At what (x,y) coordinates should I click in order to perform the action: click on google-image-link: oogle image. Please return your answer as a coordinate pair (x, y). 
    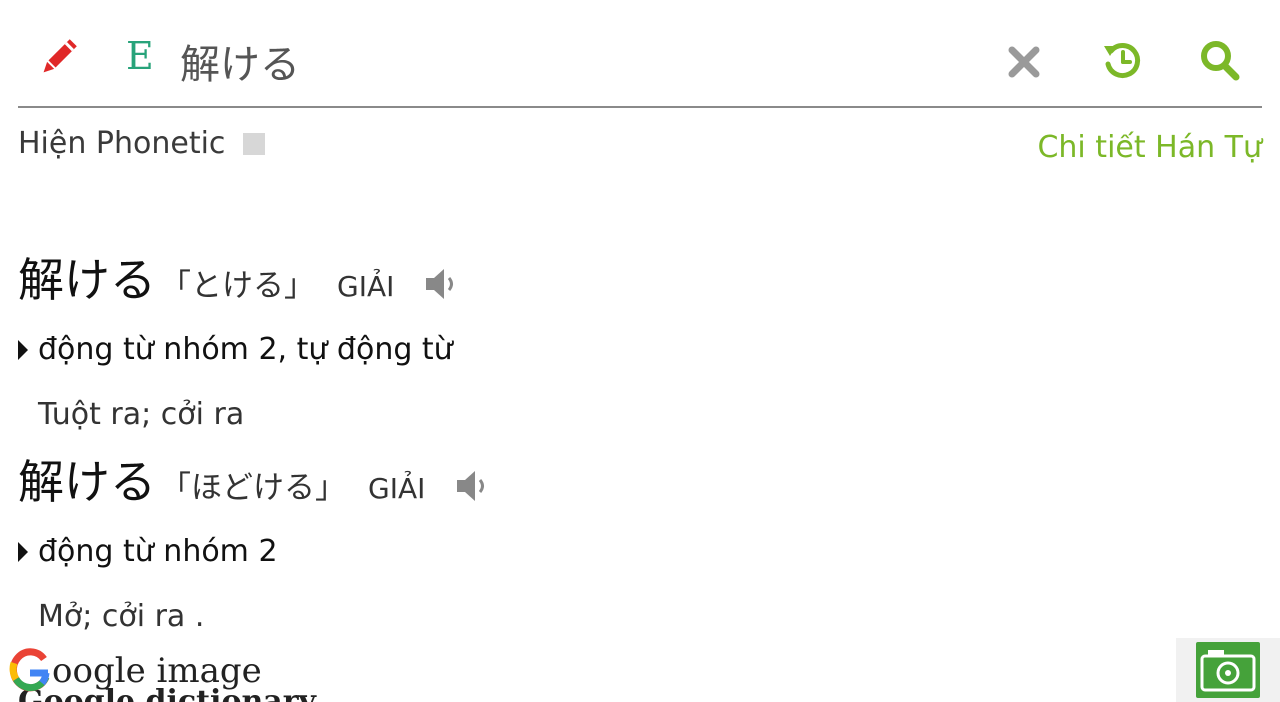
    Looking at the image, I should click on (135, 671).